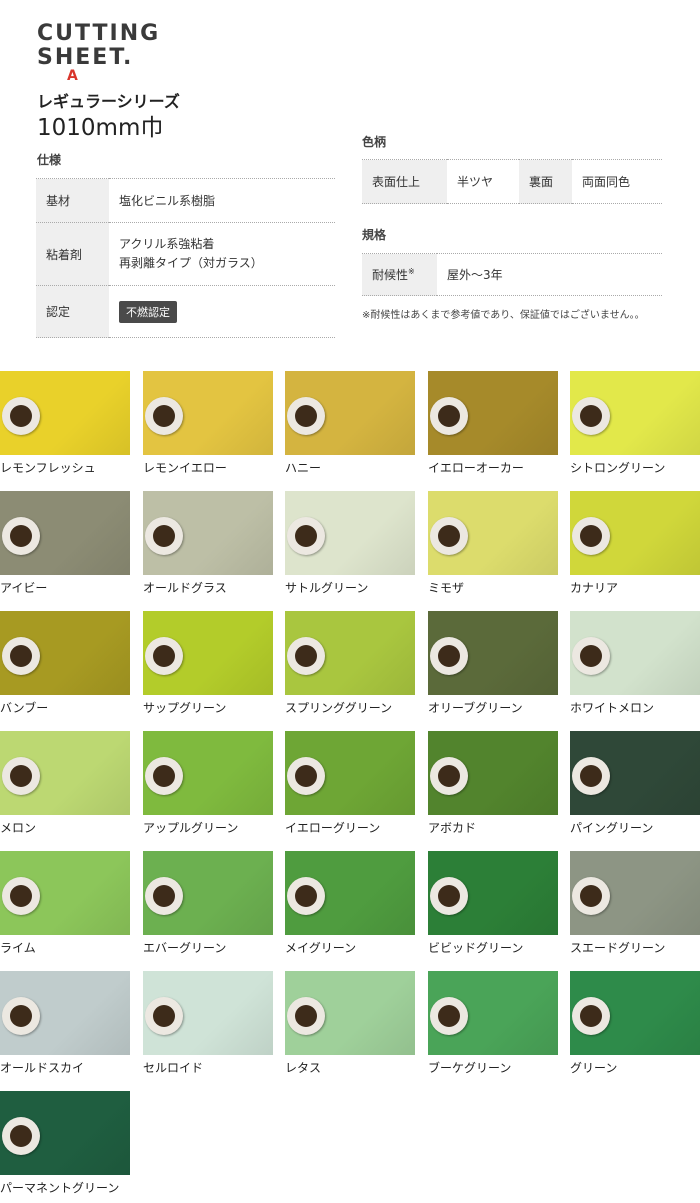 The height and width of the screenshot is (1203, 700). Describe the element at coordinates (185, 468) in the screenshot. I see `swatch-name: レモンイエロー` at that location.